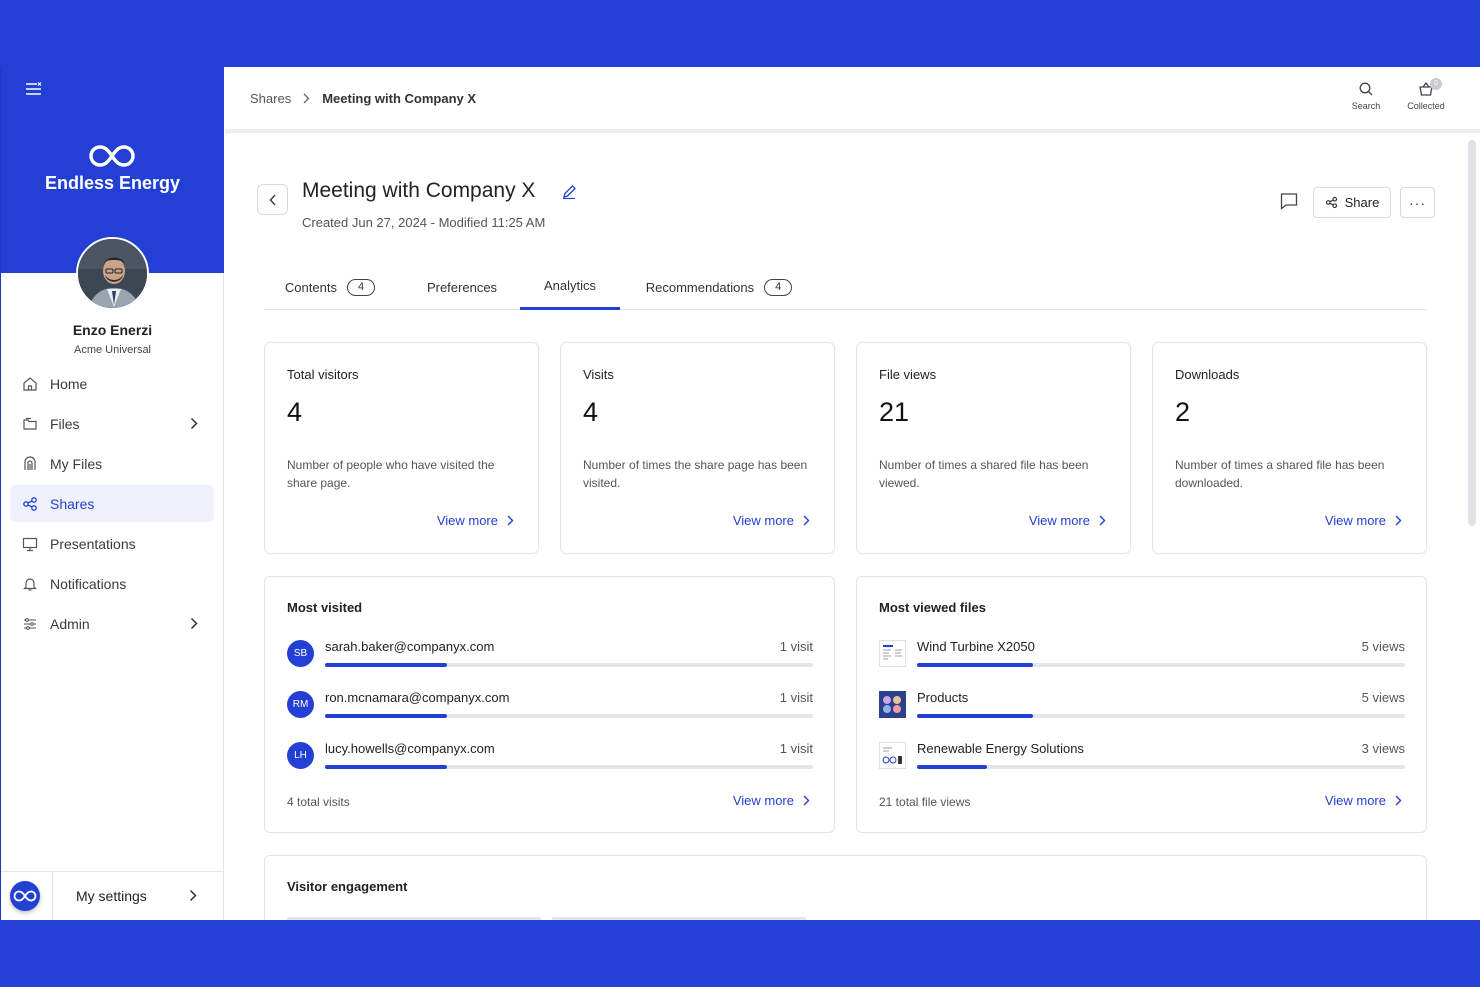  Describe the element at coordinates (76, 463) in the screenshot. I see `sidebar-item-label: My Files` at that location.